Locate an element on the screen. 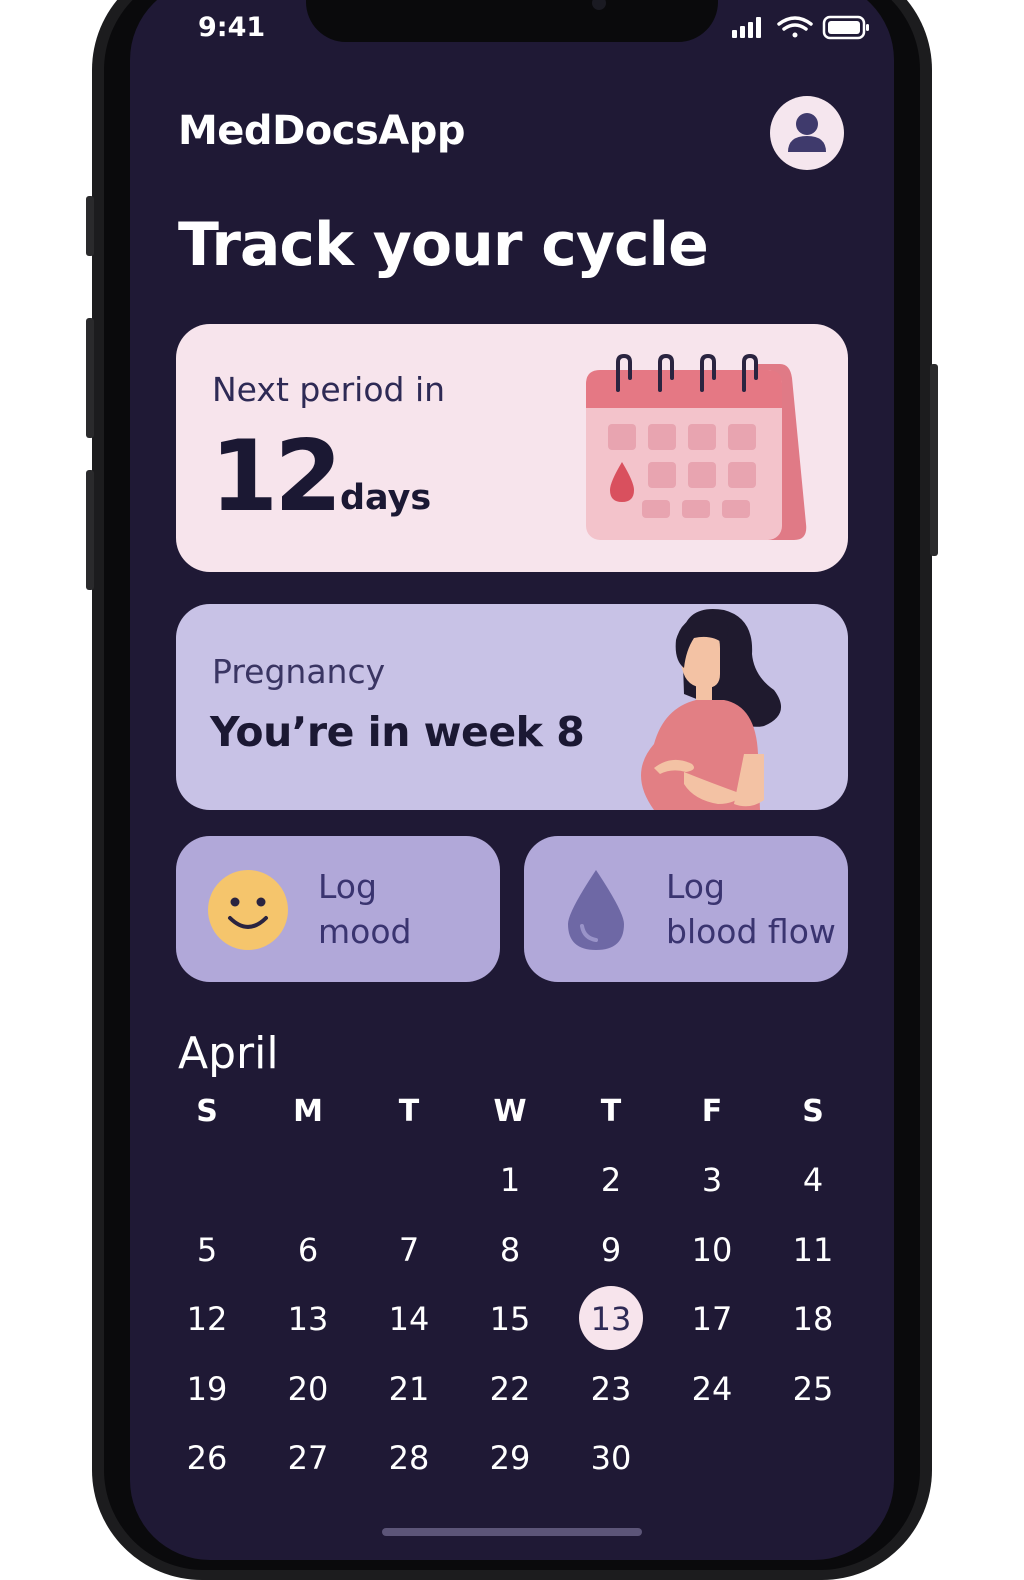  pregnancy-week: You’re in week 8 is located at coordinates (397, 732).